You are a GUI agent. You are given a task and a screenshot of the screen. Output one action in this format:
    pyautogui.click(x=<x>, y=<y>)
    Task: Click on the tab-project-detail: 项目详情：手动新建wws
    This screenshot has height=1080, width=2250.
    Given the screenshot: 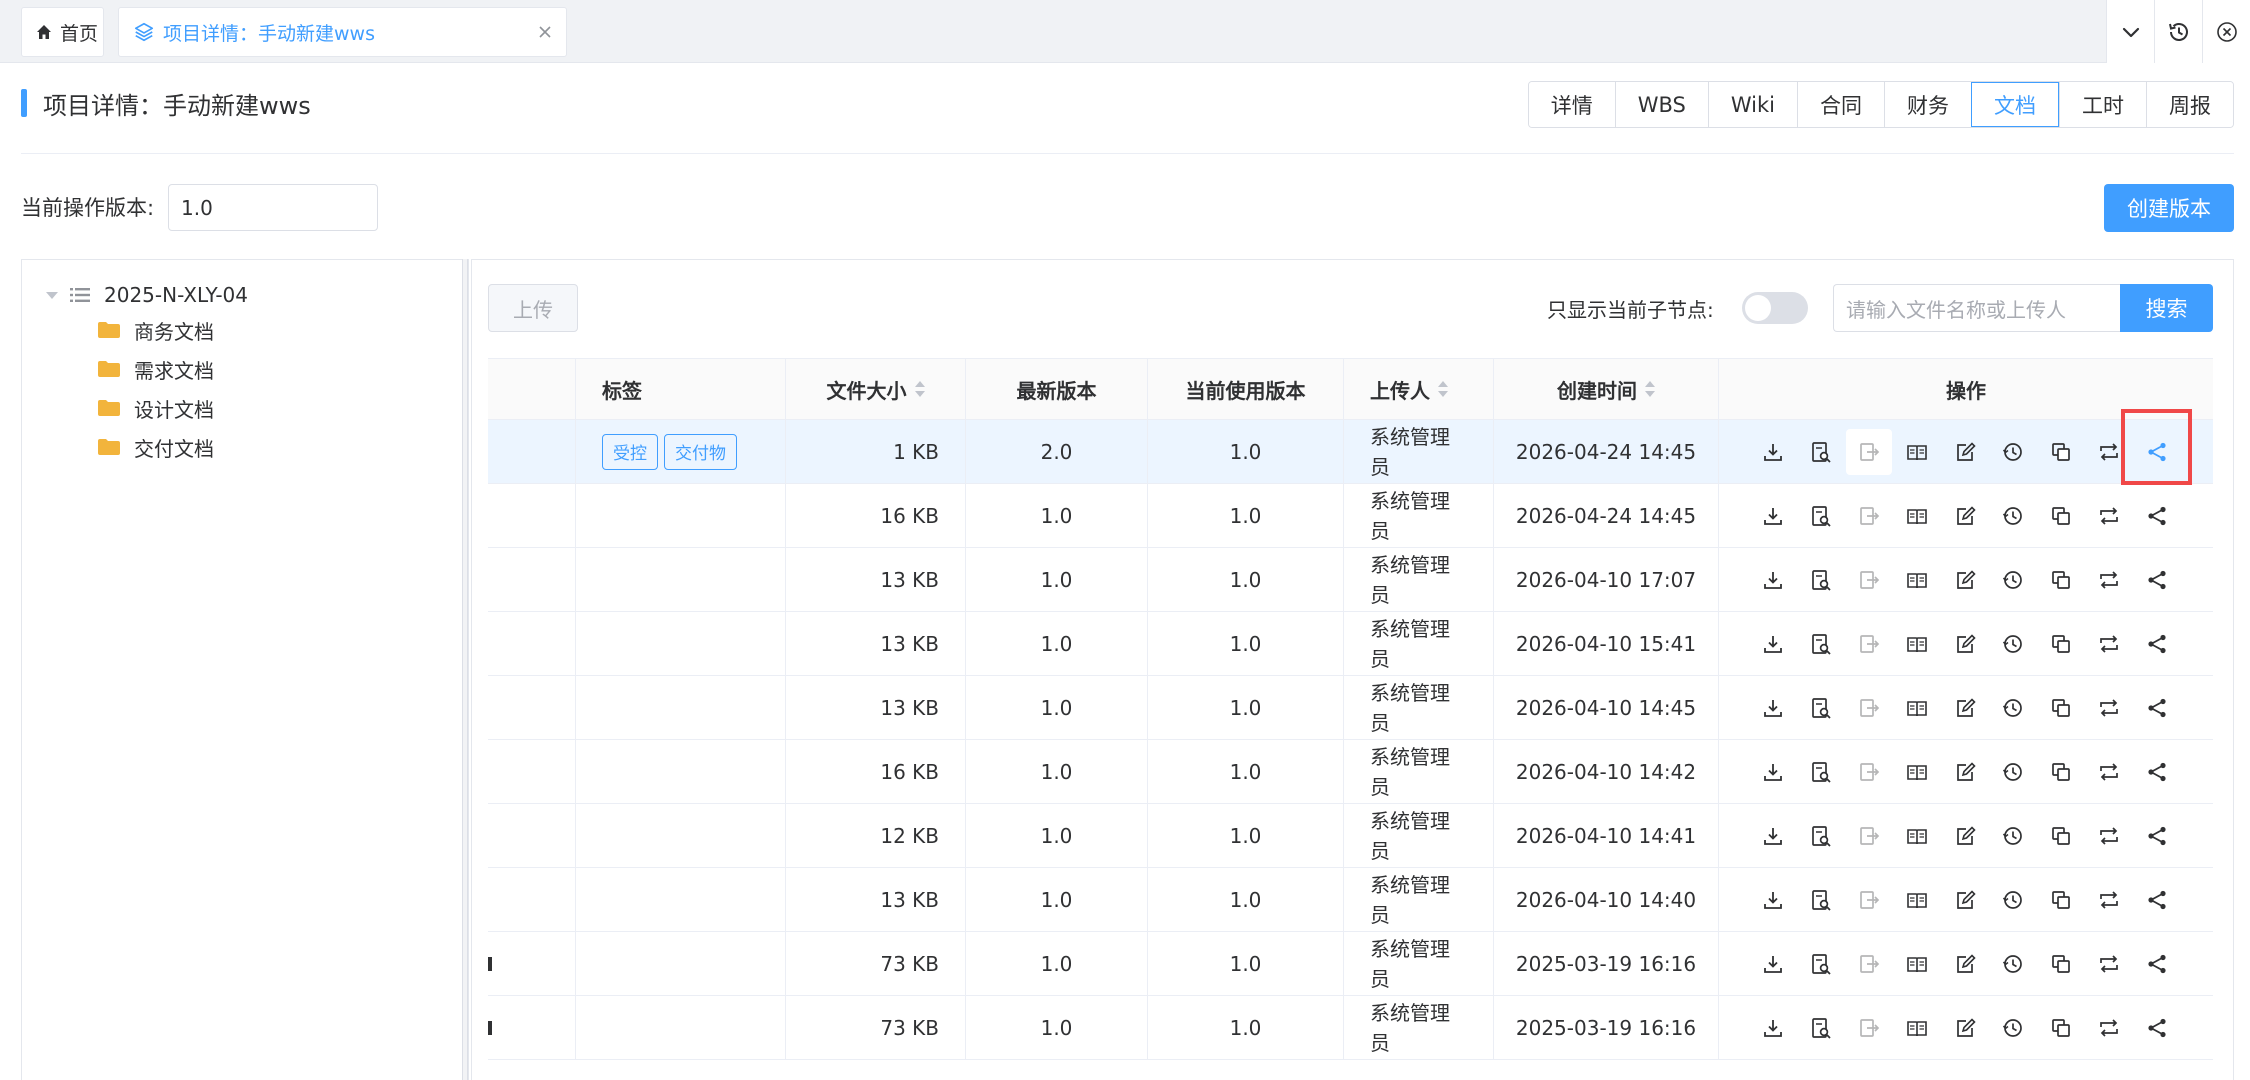 What is the action you would take?
    pyautogui.click(x=342, y=32)
    